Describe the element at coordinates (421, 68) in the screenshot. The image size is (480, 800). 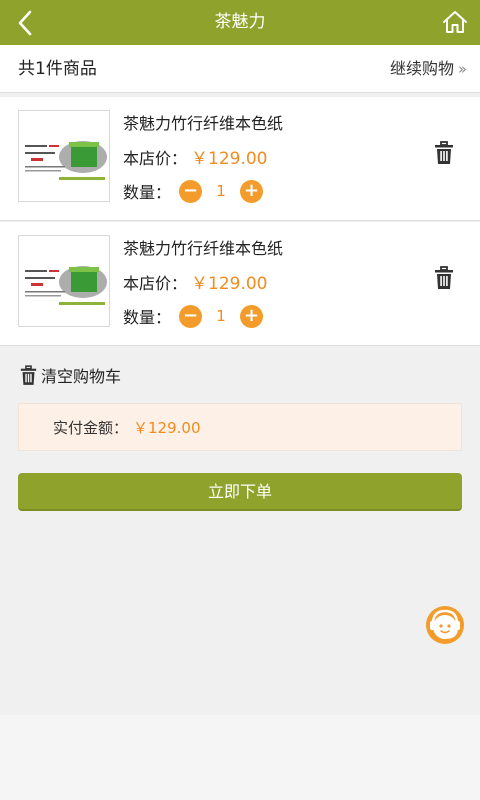
I see `continue-shopping-label: 继续购物` at that location.